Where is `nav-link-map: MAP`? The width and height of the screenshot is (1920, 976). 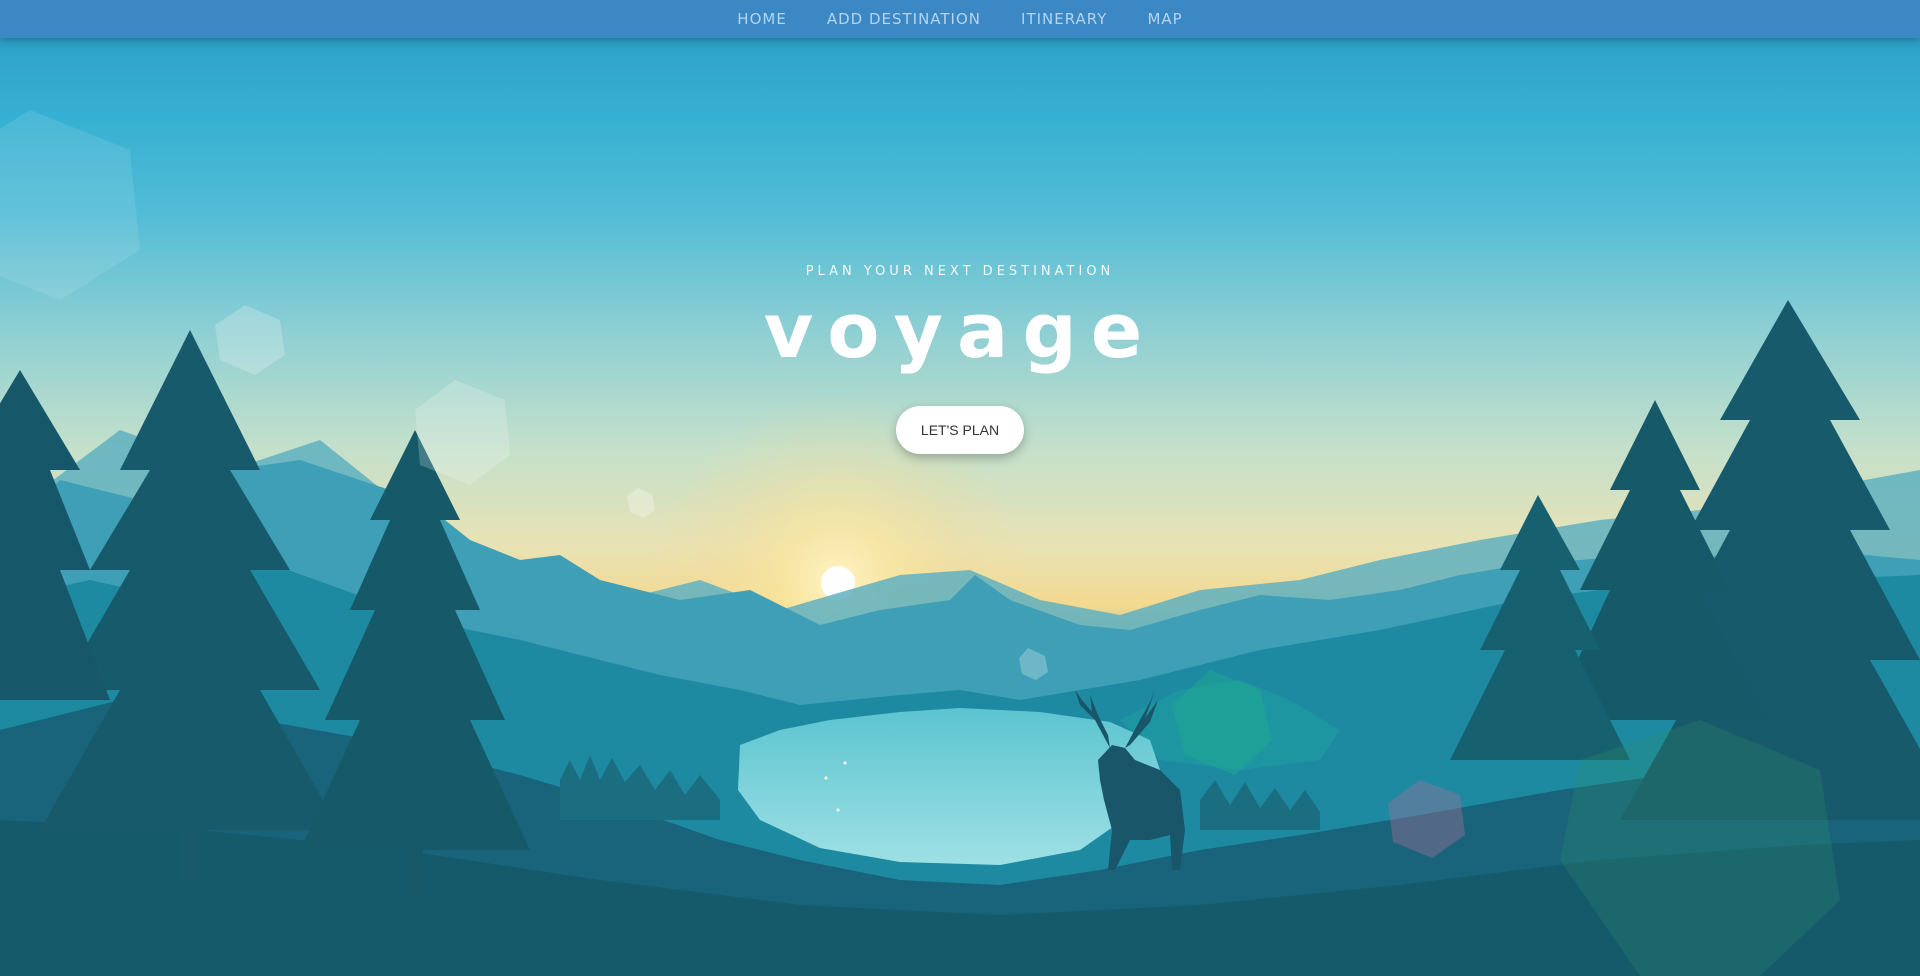 nav-link-map: MAP is located at coordinates (1164, 19).